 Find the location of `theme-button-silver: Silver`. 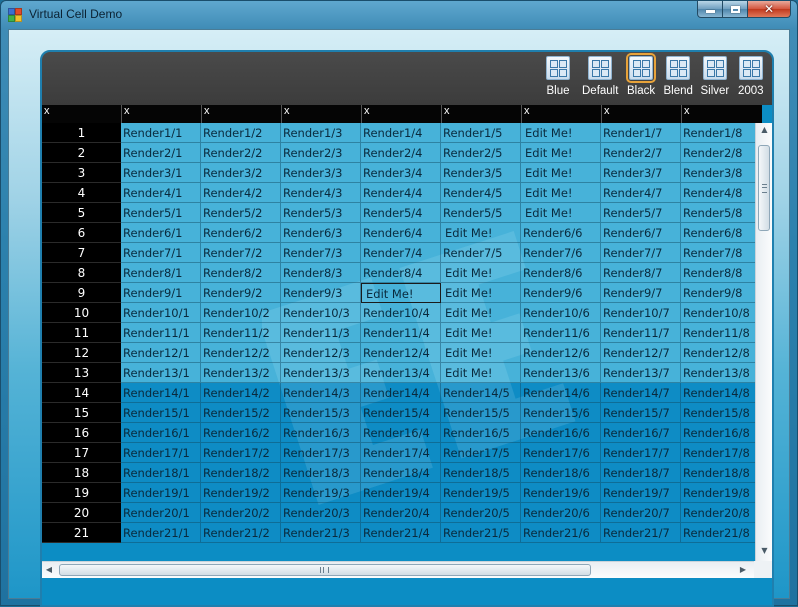

theme-button-silver: Silver is located at coordinates (715, 76).